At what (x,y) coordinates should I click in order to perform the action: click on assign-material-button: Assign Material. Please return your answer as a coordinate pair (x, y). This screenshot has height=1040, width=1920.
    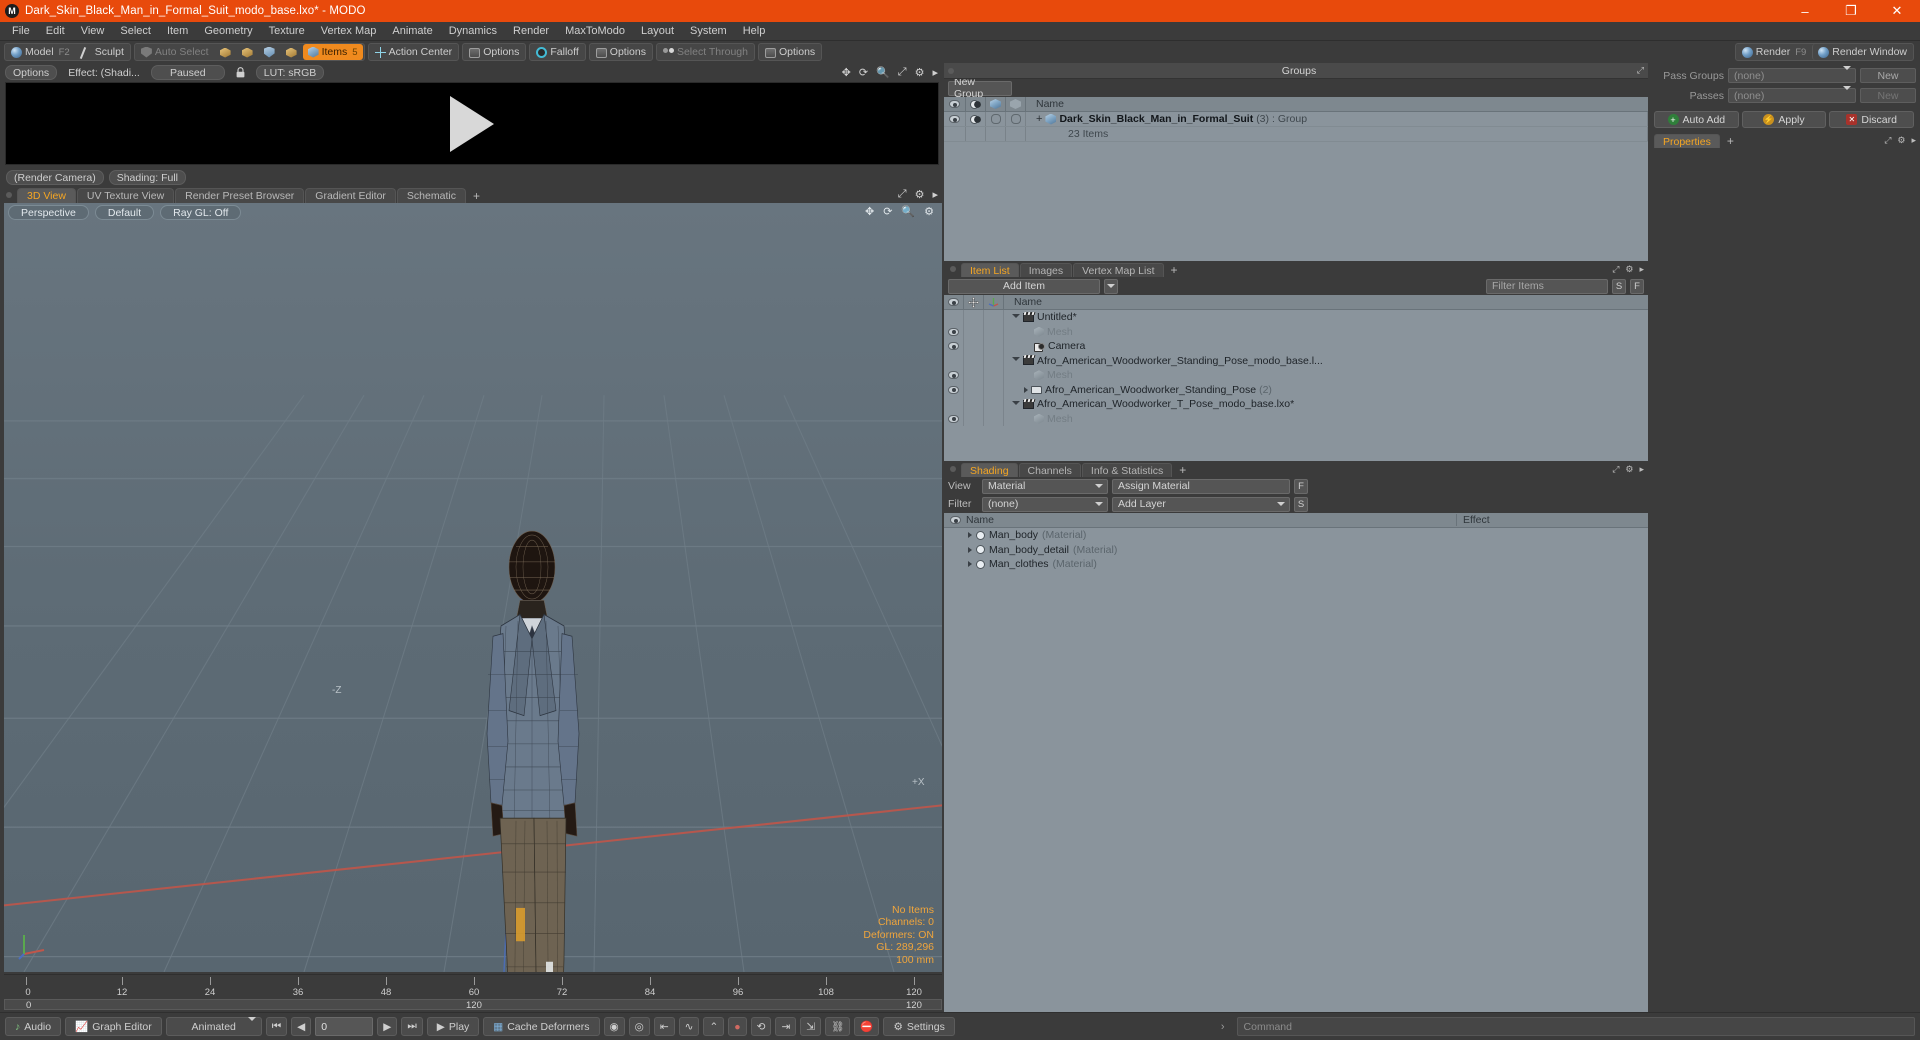
    Looking at the image, I should click on (1201, 486).